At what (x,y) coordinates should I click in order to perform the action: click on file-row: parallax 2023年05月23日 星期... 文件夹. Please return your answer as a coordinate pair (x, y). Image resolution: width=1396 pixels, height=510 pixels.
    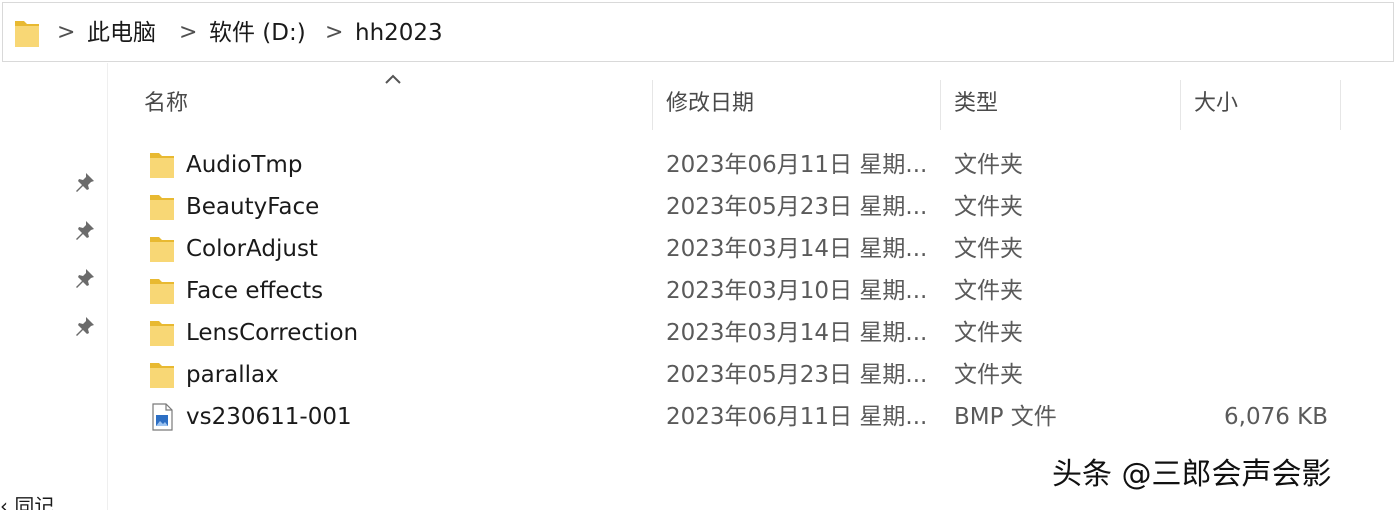
    Looking at the image, I should click on (735, 375).